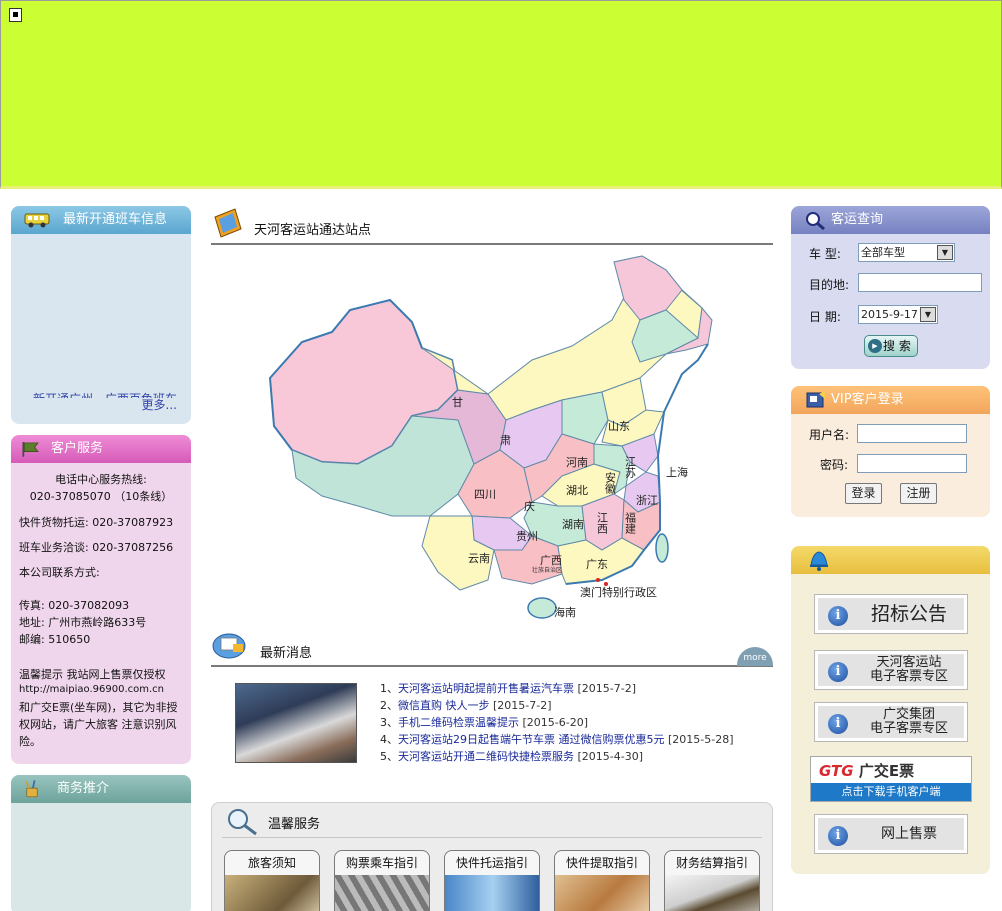  What do you see at coordinates (825, 254) in the screenshot?
I see `vehicle-type-label: 车 型:` at bounding box center [825, 254].